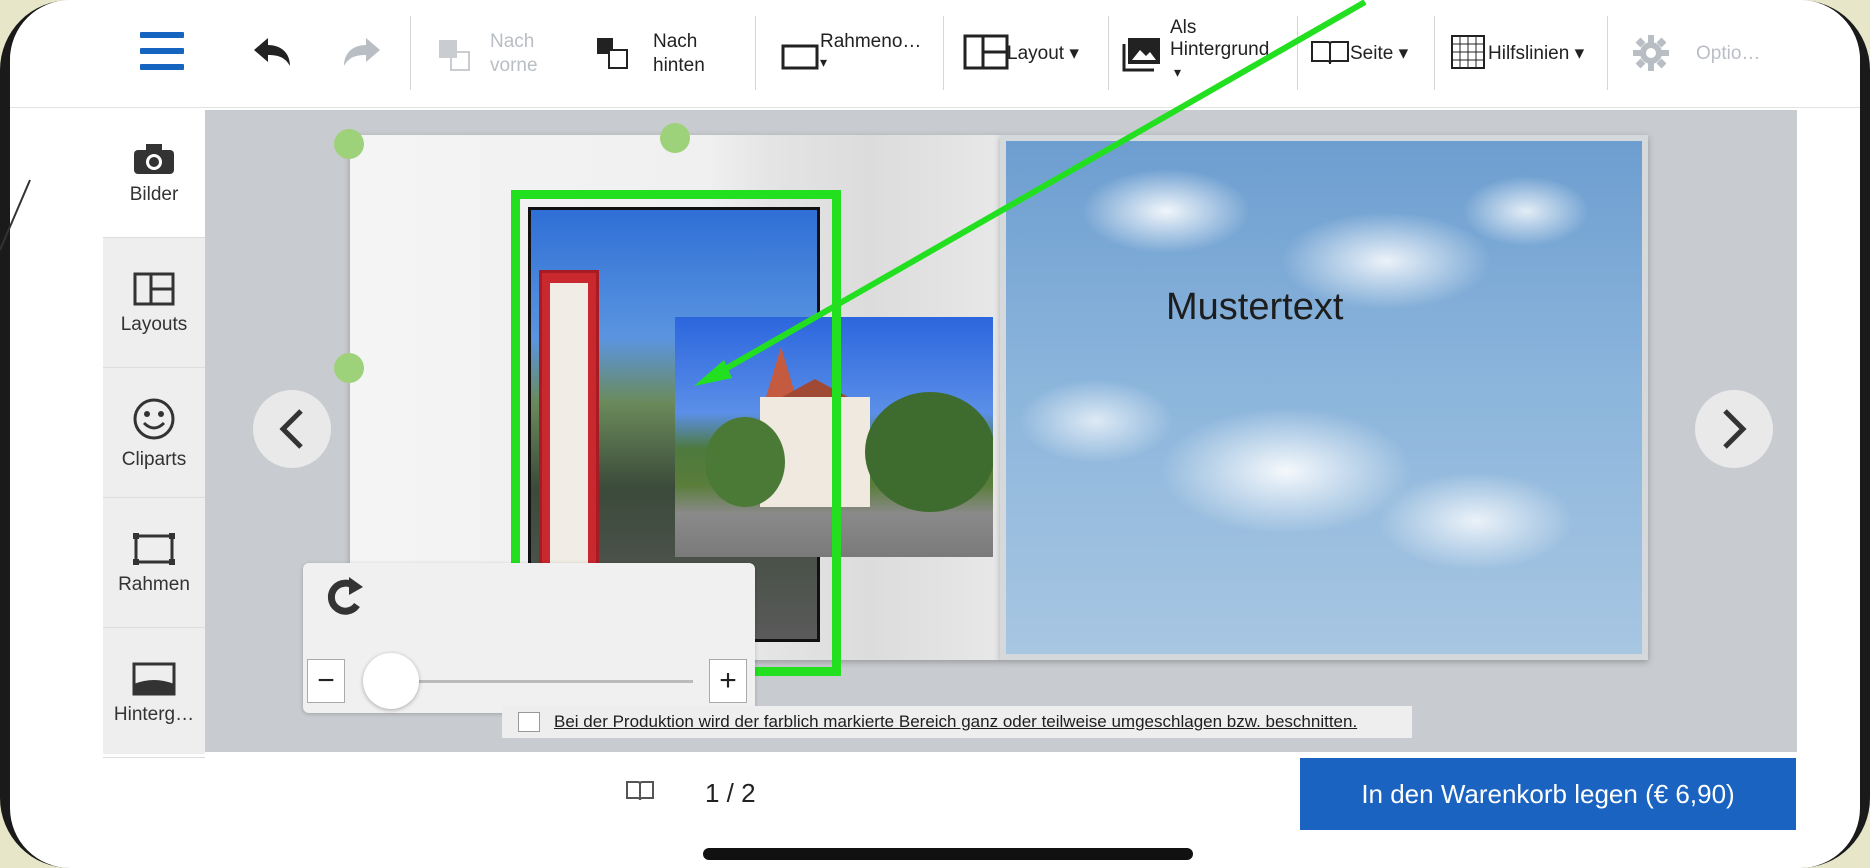  I want to click on zoom-slider-thumb, so click(391, 681).